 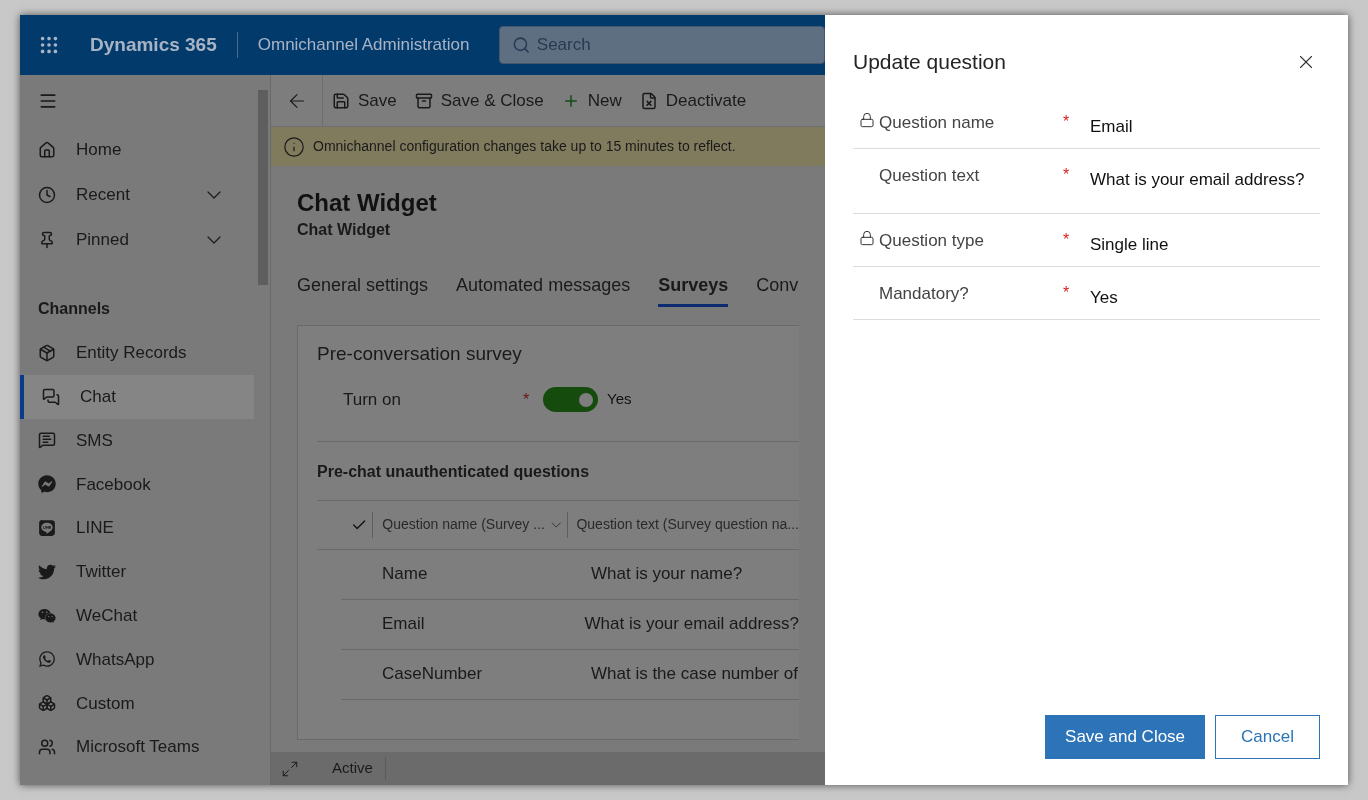 I want to click on table-cell-text: What is your email address?, so click(x=691, y=624).